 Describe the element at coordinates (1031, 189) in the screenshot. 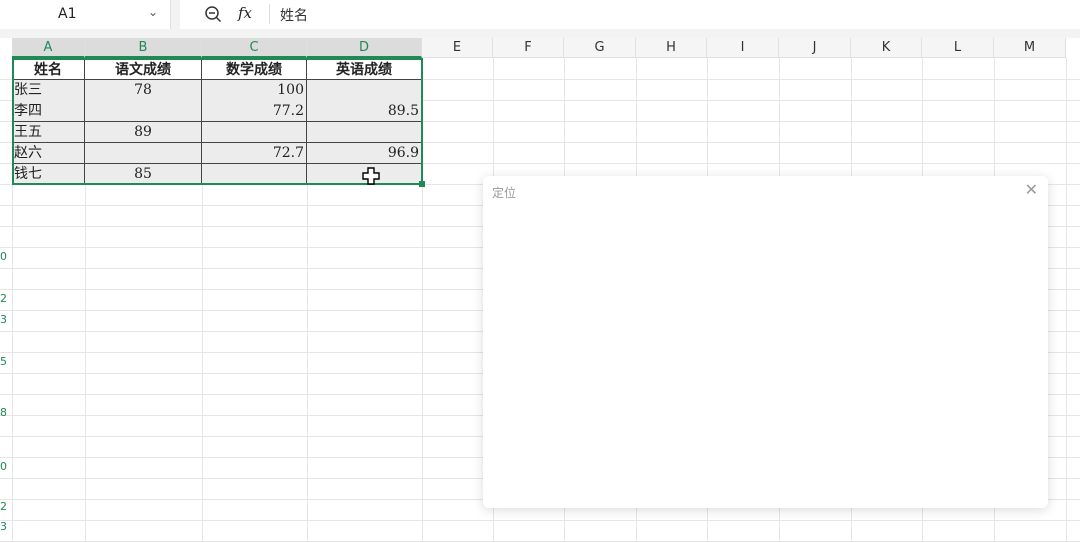

I see `close-icon: ✕` at that location.